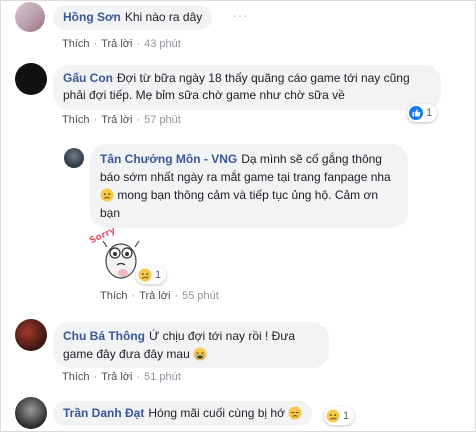 Image resolution: width=476 pixels, height=432 pixels. I want to click on comment-bubble: Hồng Sơn Khi nào ra dây, so click(133, 17).